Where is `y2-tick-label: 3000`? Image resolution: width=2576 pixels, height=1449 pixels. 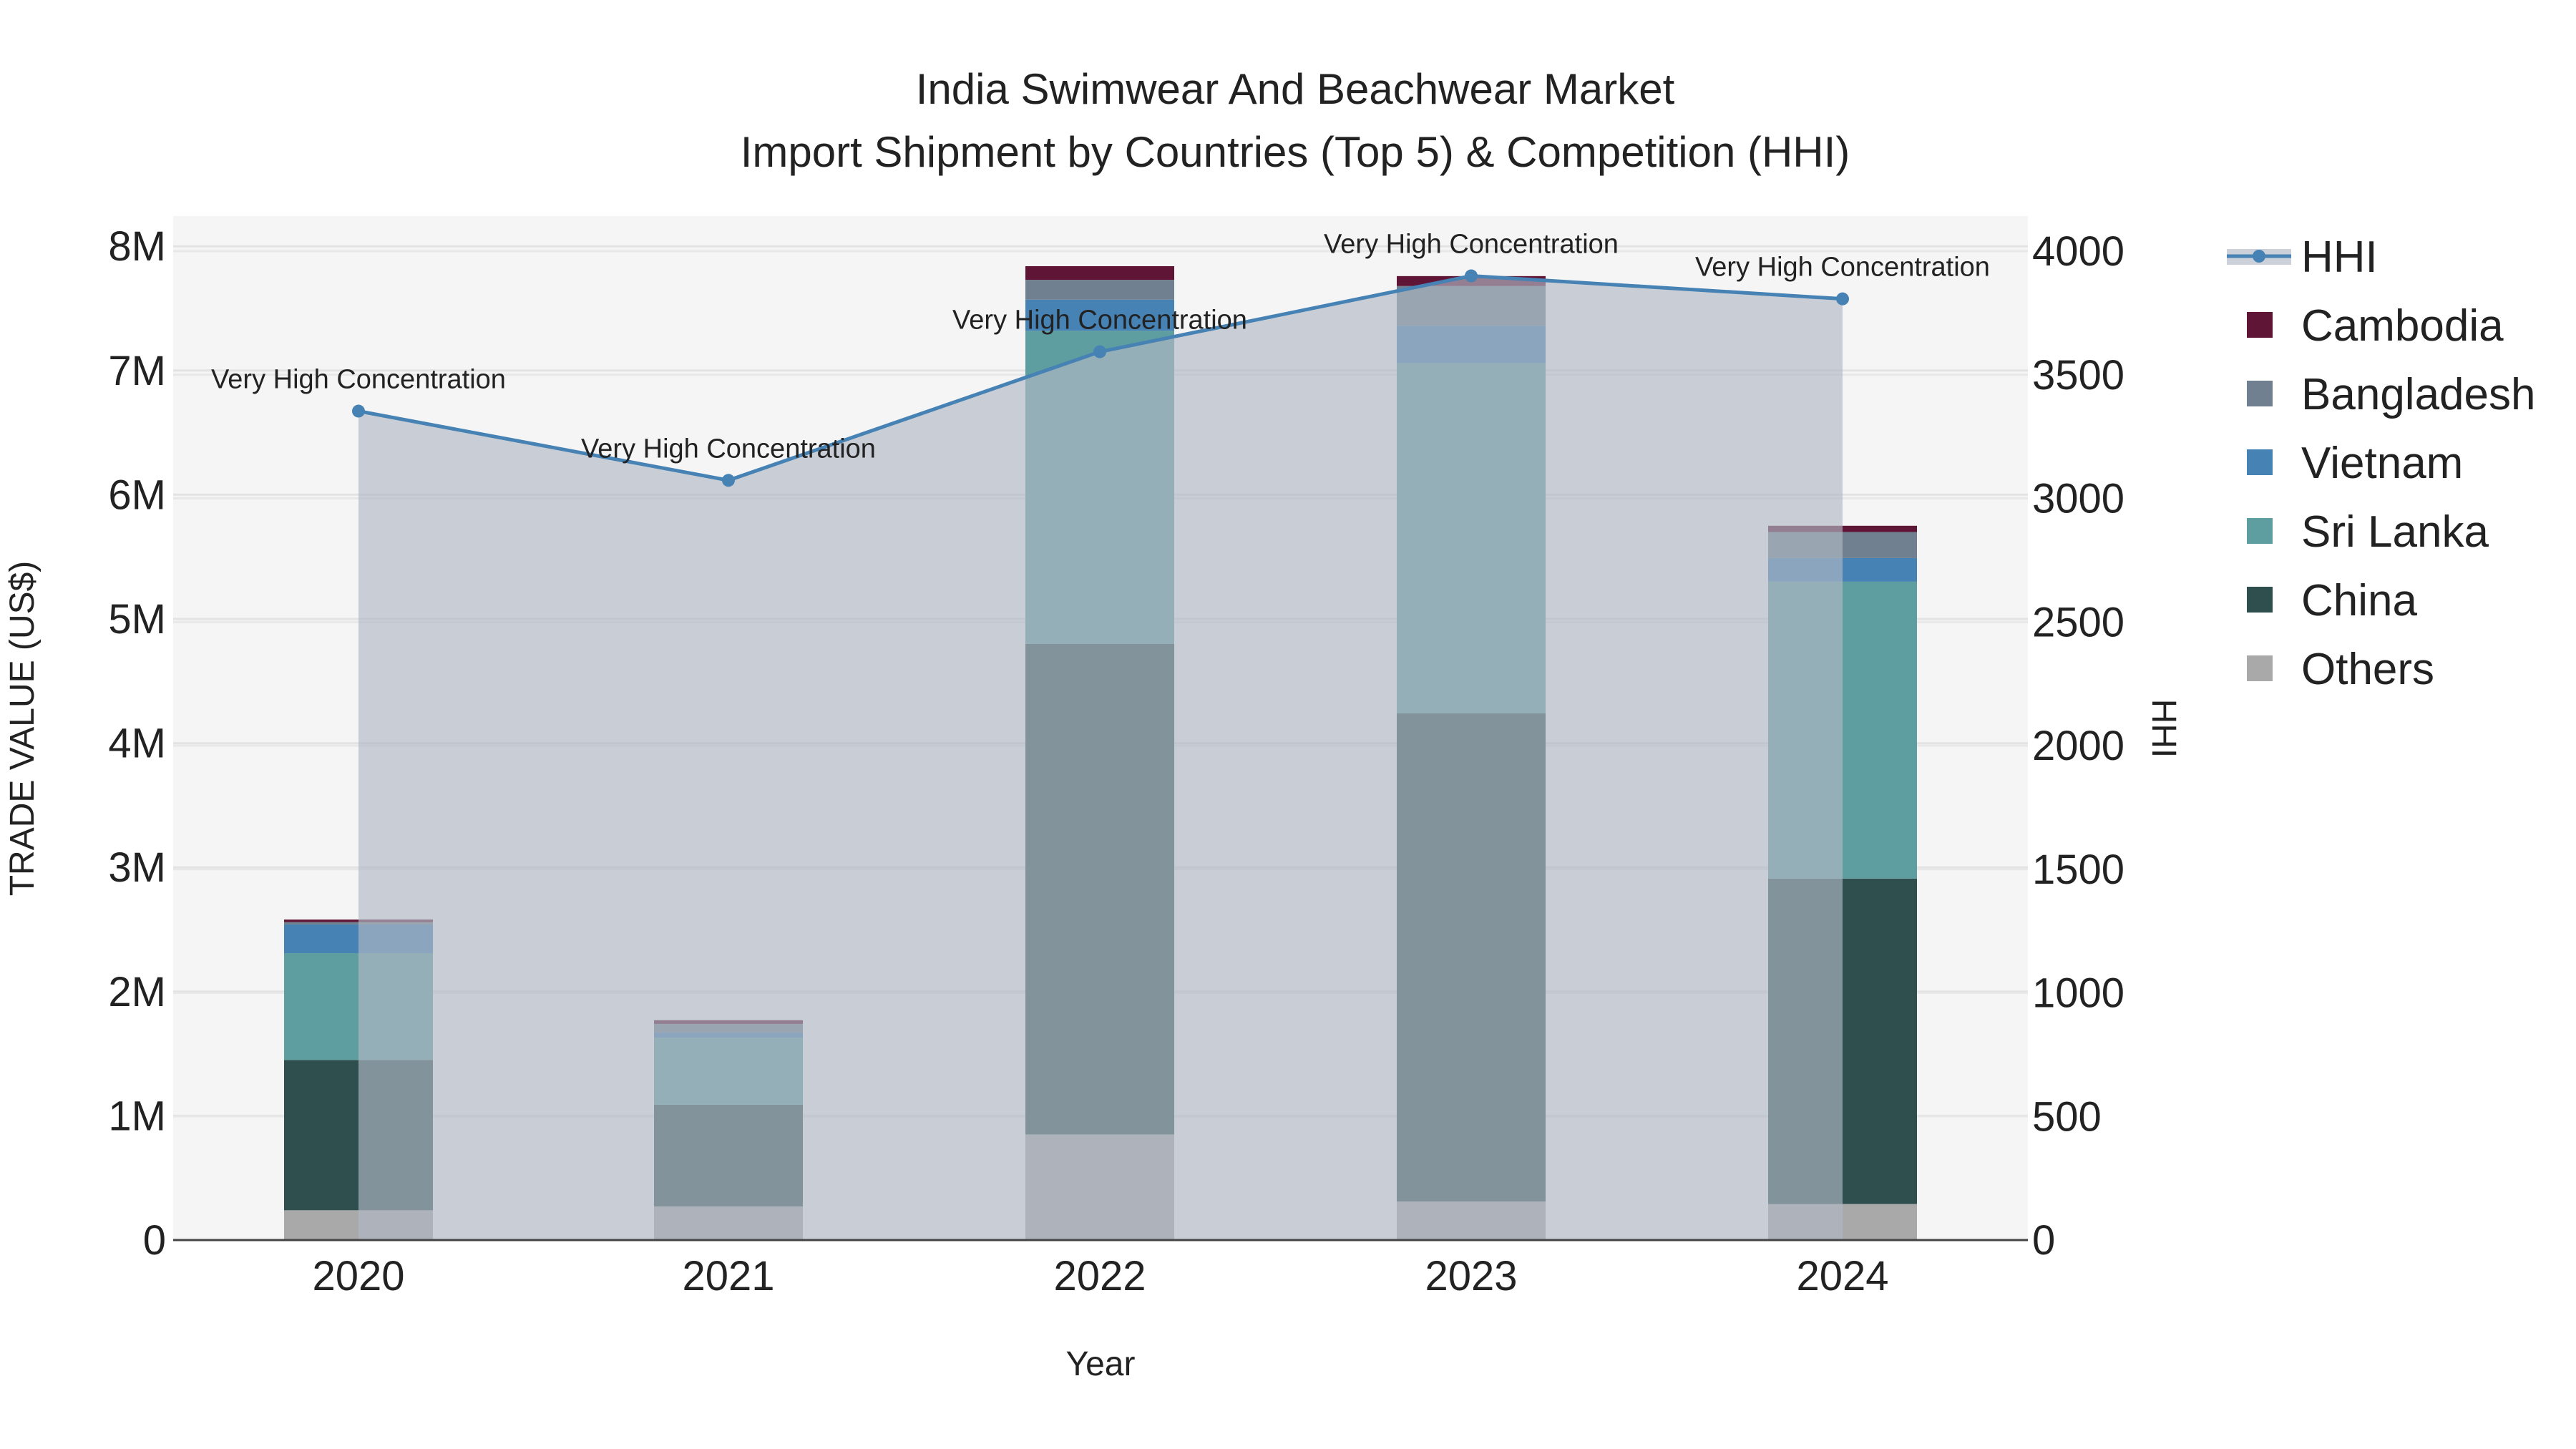 y2-tick-label: 3000 is located at coordinates (2078, 499).